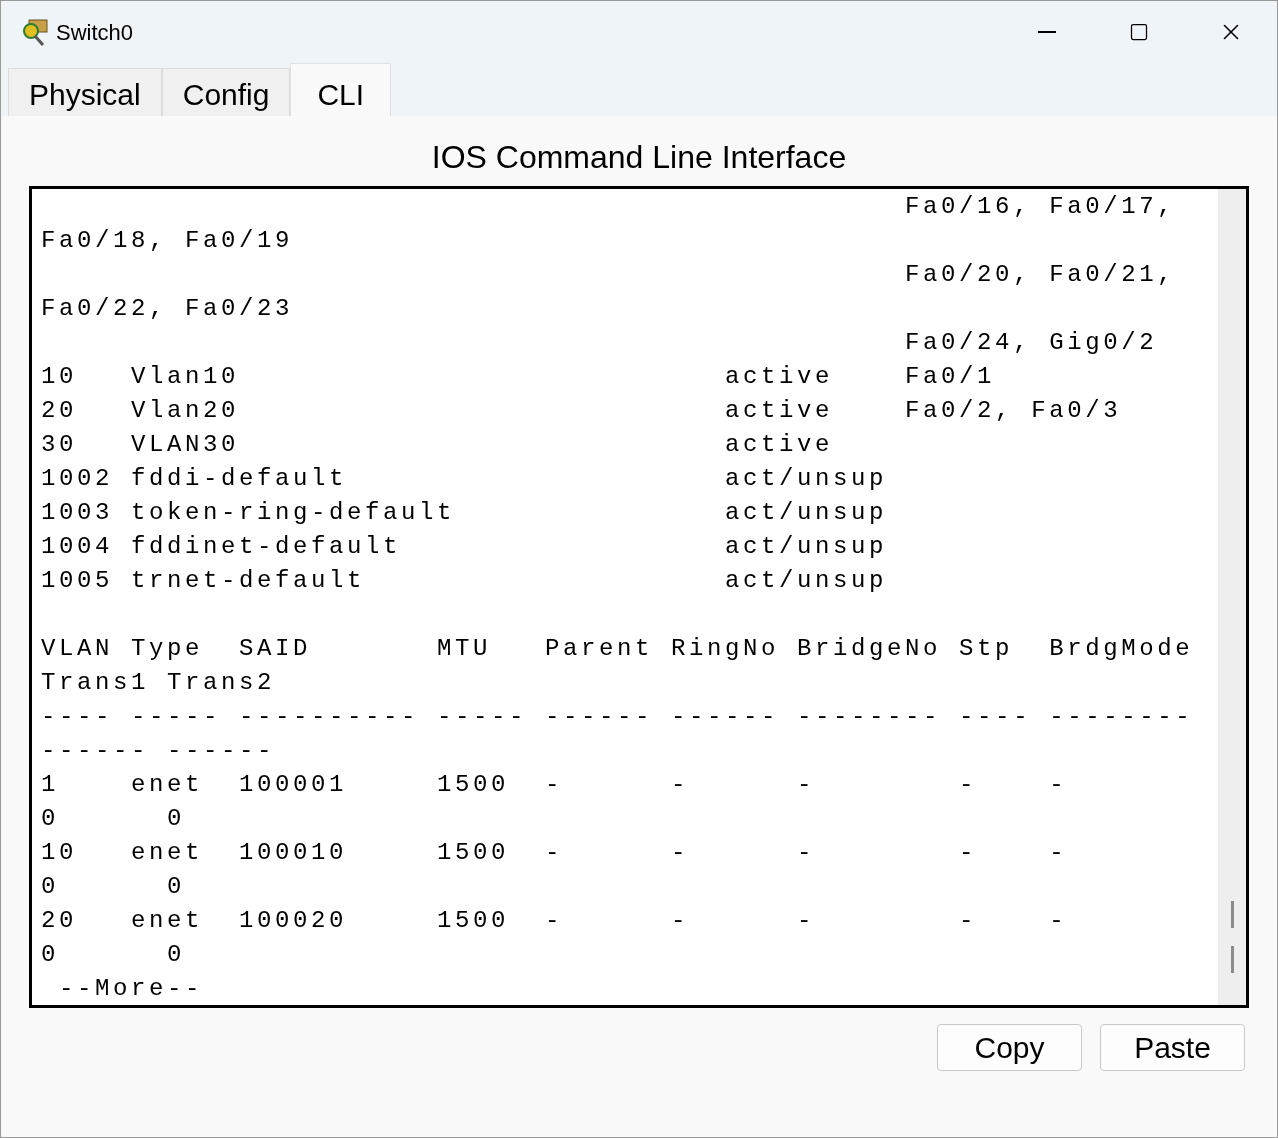  I want to click on terminal-line: Trans1 Trans2, so click(158, 683).